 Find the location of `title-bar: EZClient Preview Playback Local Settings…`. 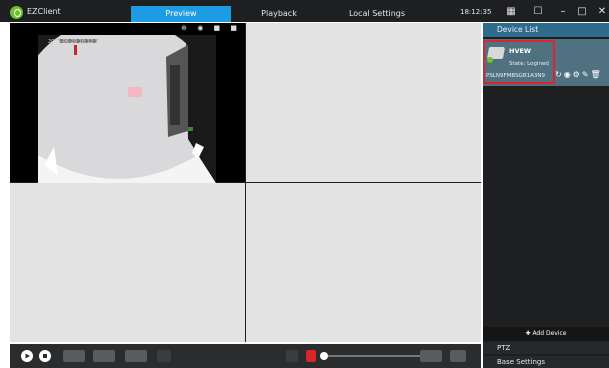

title-bar: EZClient Preview Playback Local Settings… is located at coordinates (304, 11).